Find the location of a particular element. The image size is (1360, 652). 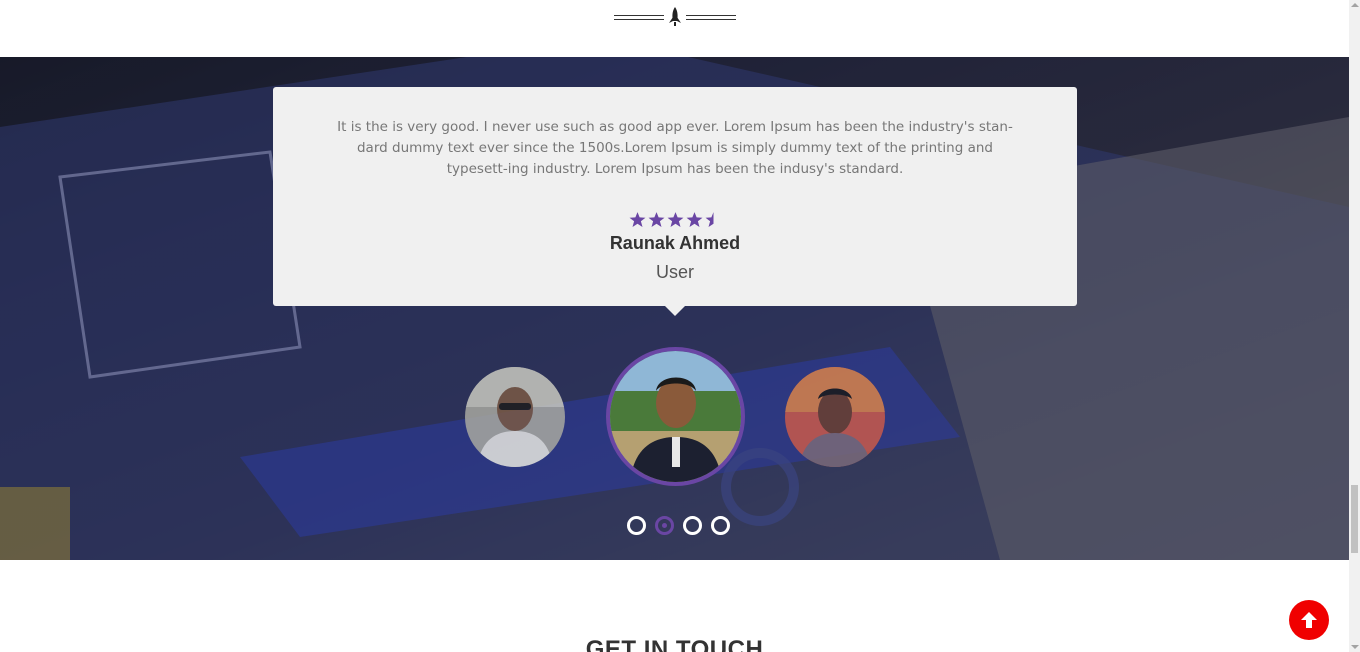

rating-stars is located at coordinates (675, 221).